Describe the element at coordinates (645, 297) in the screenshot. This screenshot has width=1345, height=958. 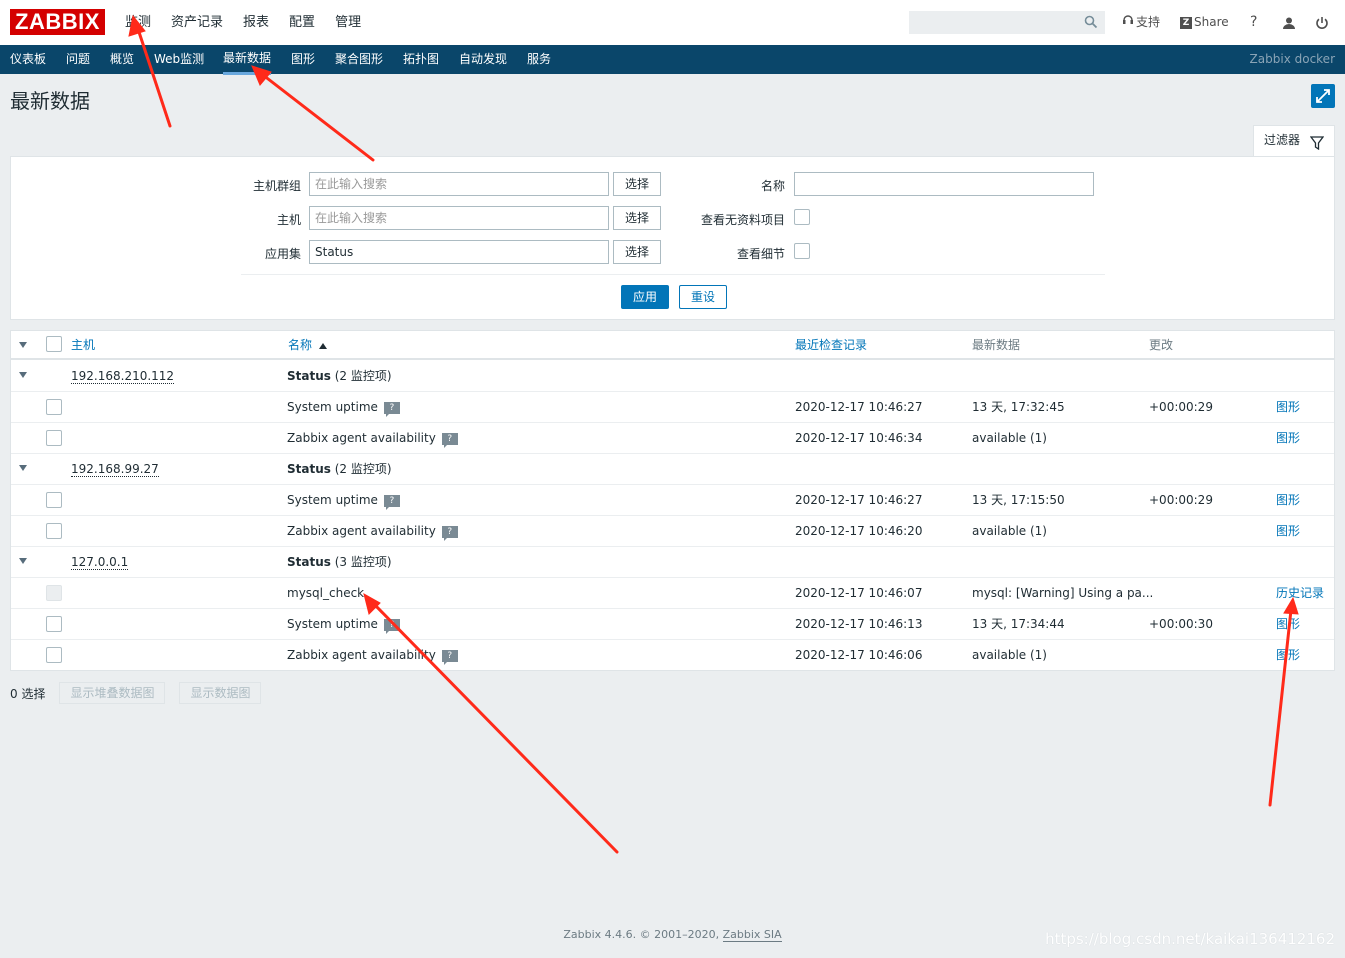
I see `apply-button: 应用` at that location.